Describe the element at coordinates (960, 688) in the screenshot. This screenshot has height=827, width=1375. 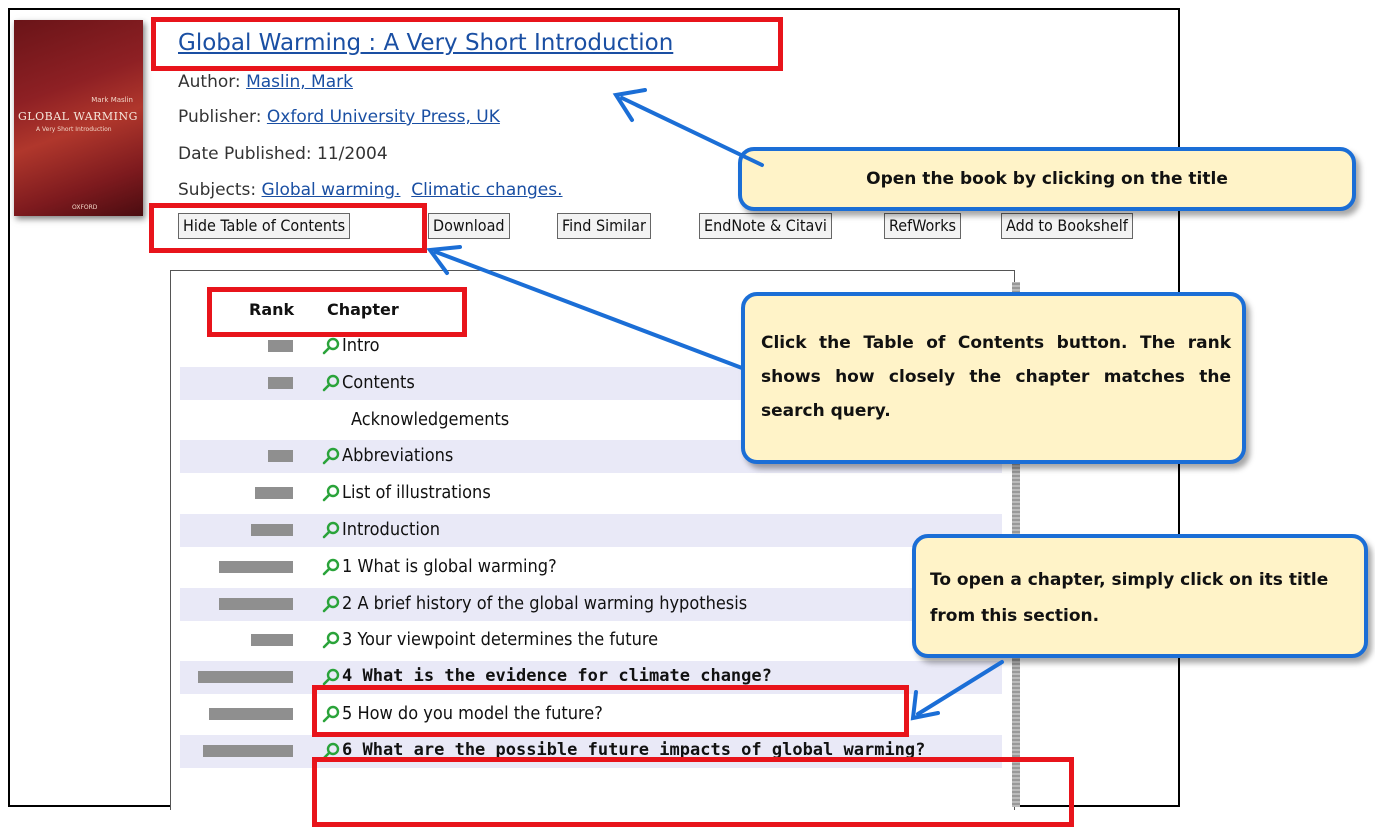
I see `arrow-to-chapter4` at that location.